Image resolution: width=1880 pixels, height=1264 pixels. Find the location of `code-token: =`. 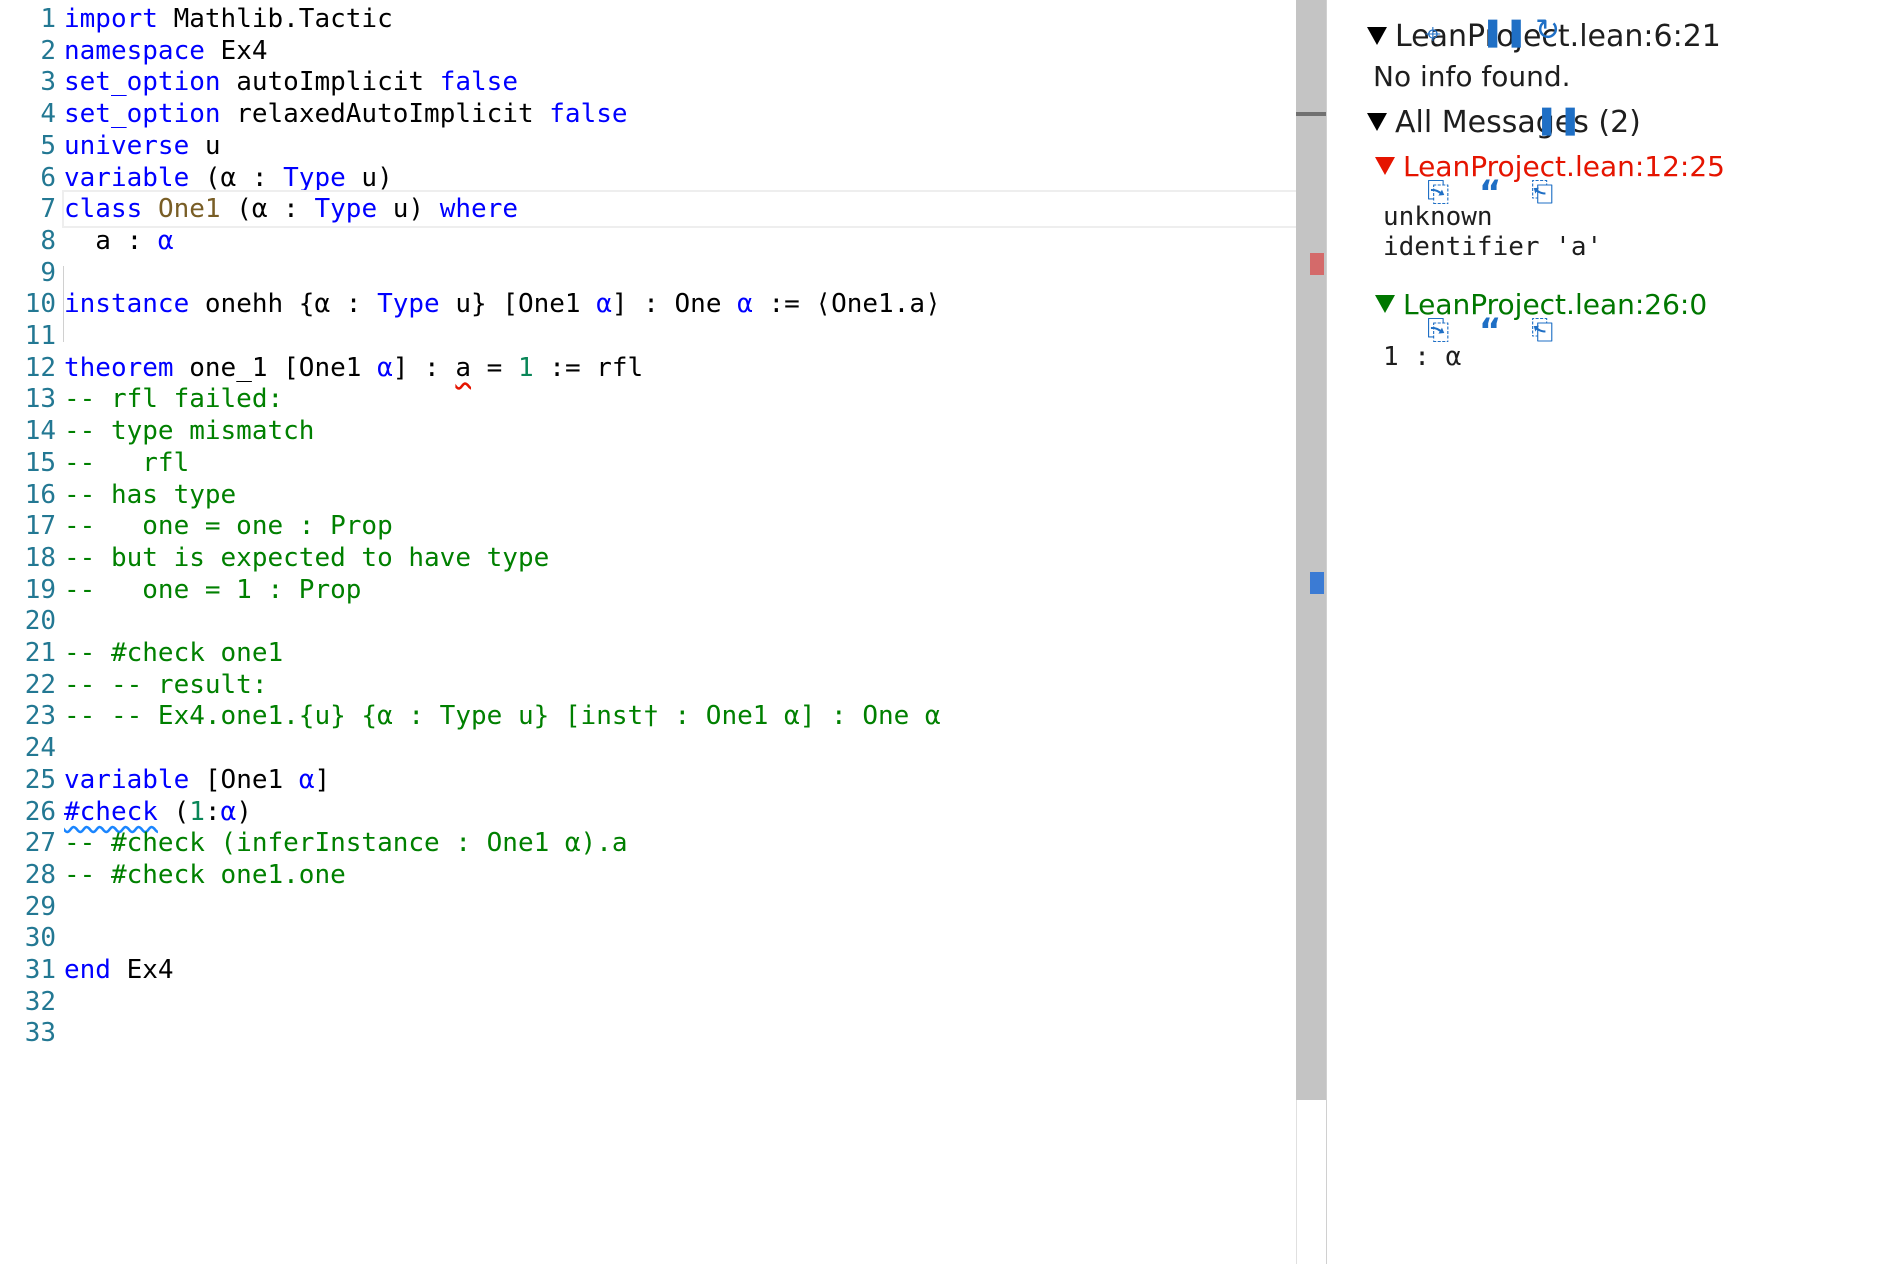

code-token: = is located at coordinates (494, 367).